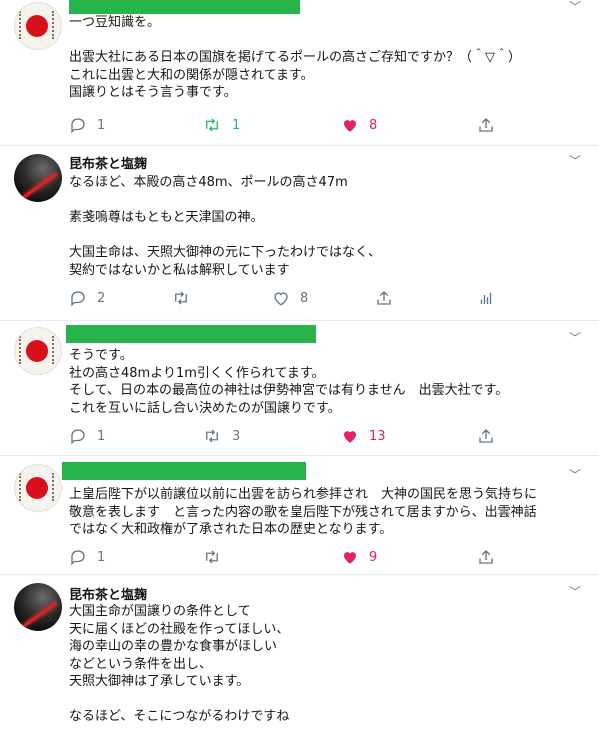 This screenshot has height=735, width=599. I want to click on retweet-button: 3, so click(221, 436).